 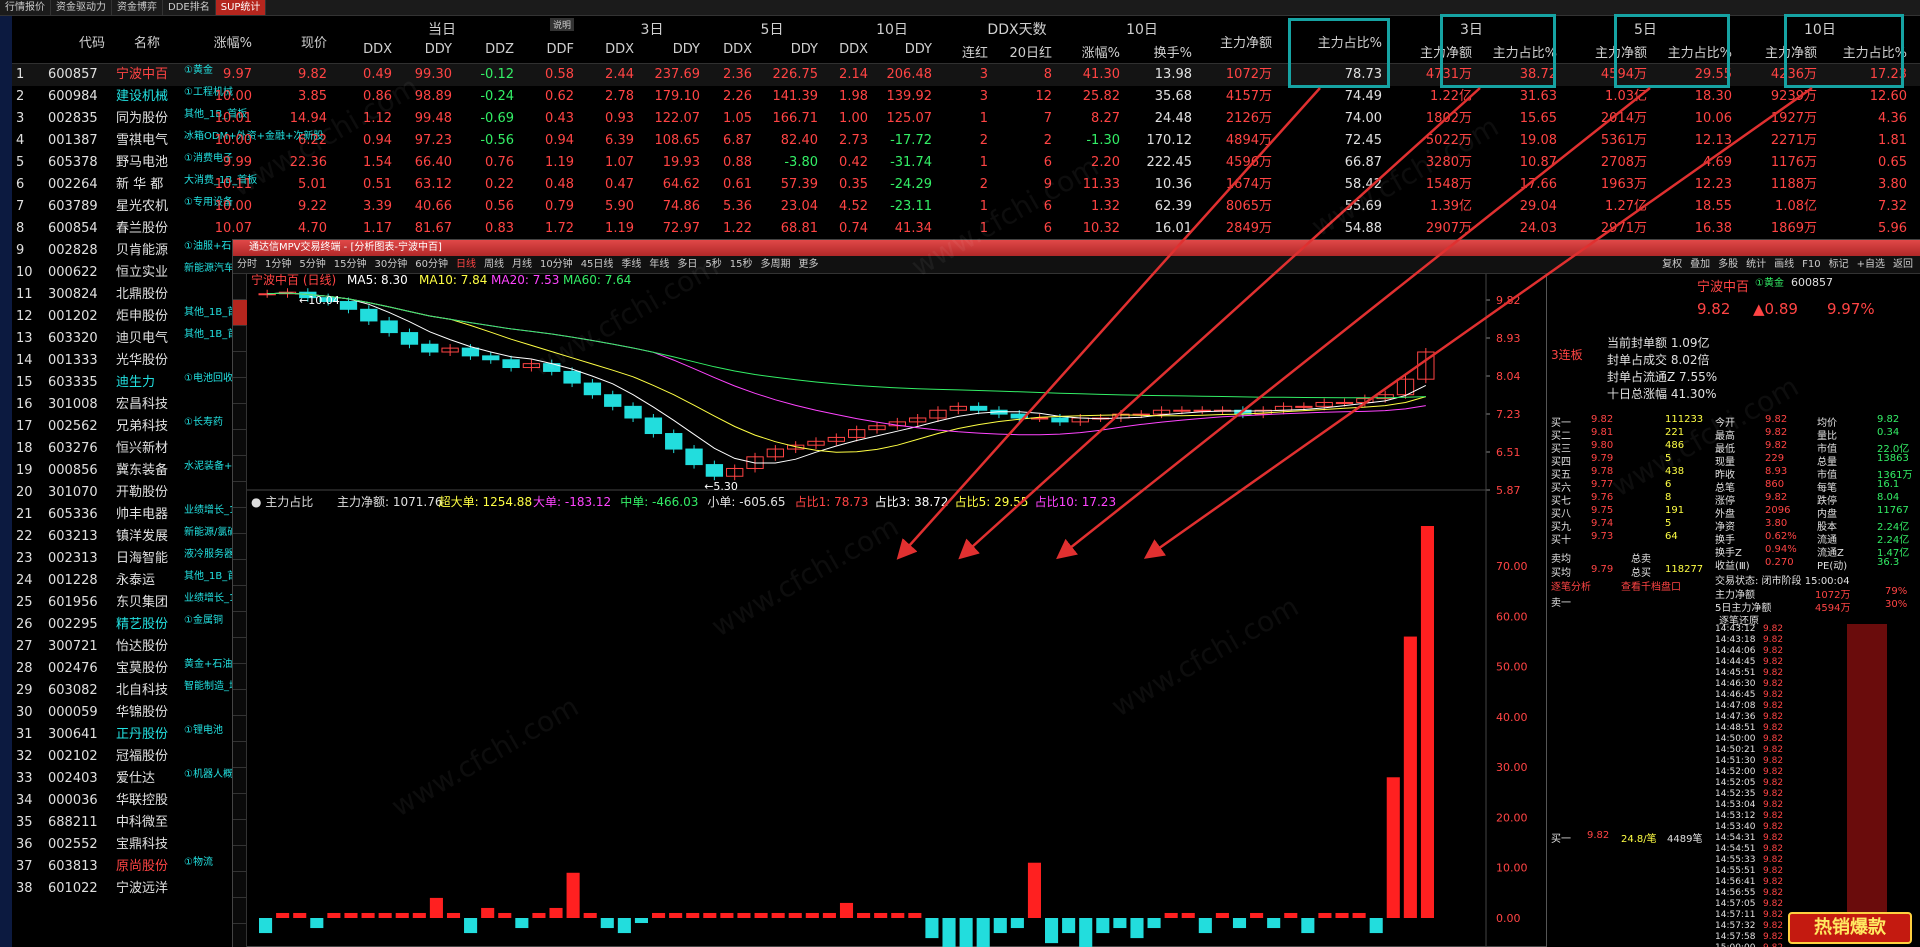 I want to click on header-col-15: 20日红, so click(x=1017, y=51).